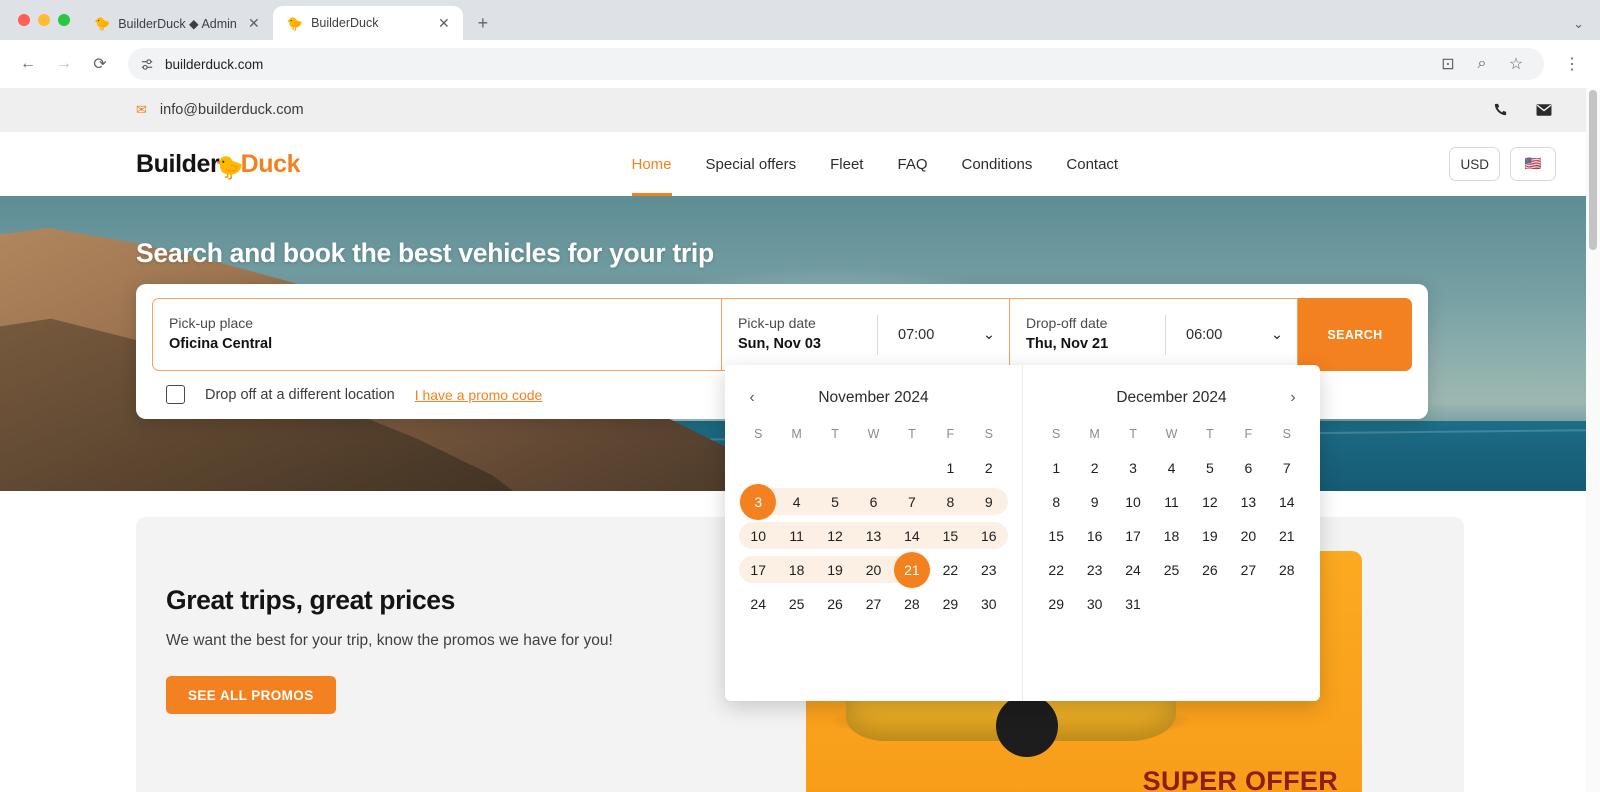  What do you see at coordinates (1154, 334) in the screenshot?
I see `dropoff-date-field: Drop-off date Thu, Nov 21 06:00 ⌄` at bounding box center [1154, 334].